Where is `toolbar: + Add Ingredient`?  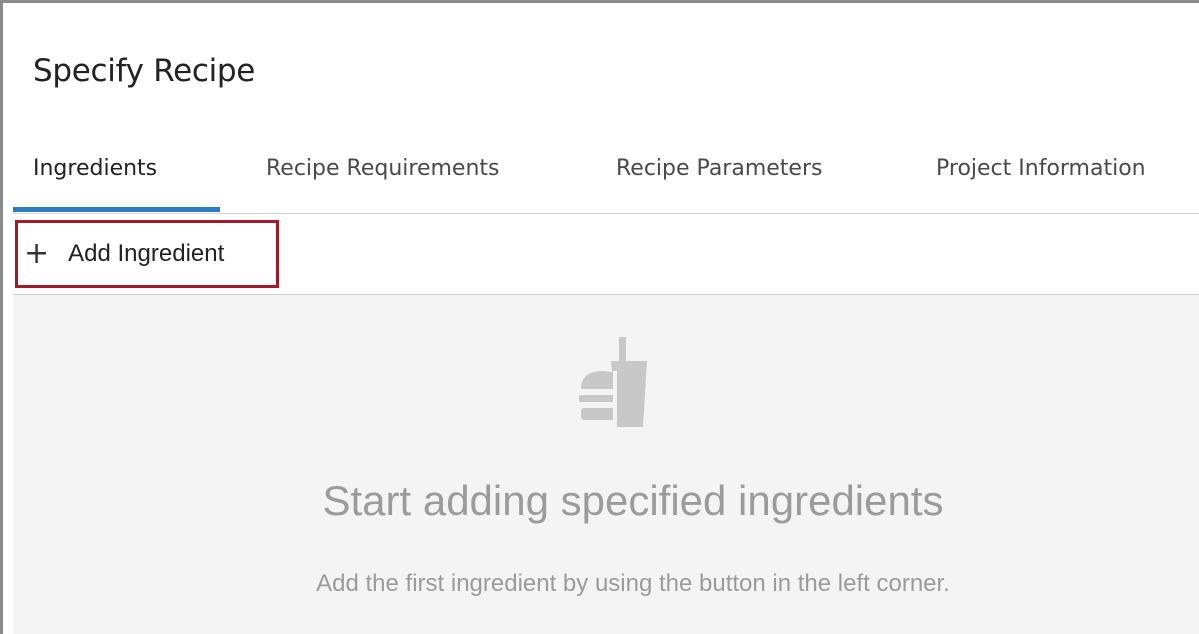
toolbar: + Add Ingredient is located at coordinates (606, 254).